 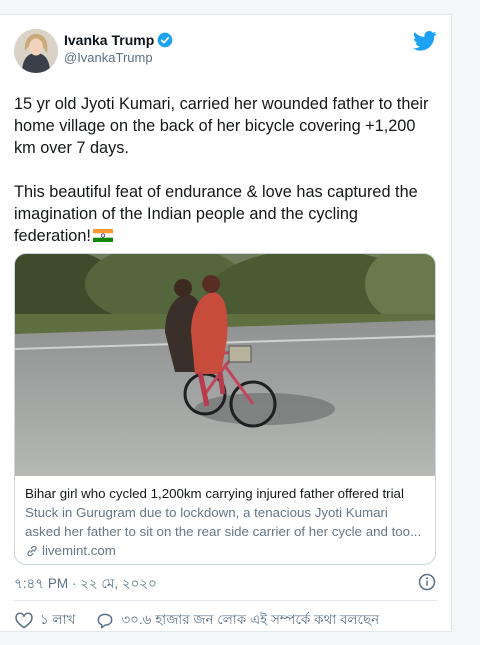 What do you see at coordinates (250, 620) in the screenshot?
I see `conversation-count: ৩০.৬ হাজার জন লোক এই সম্পর্কে কথা বলছেন` at bounding box center [250, 620].